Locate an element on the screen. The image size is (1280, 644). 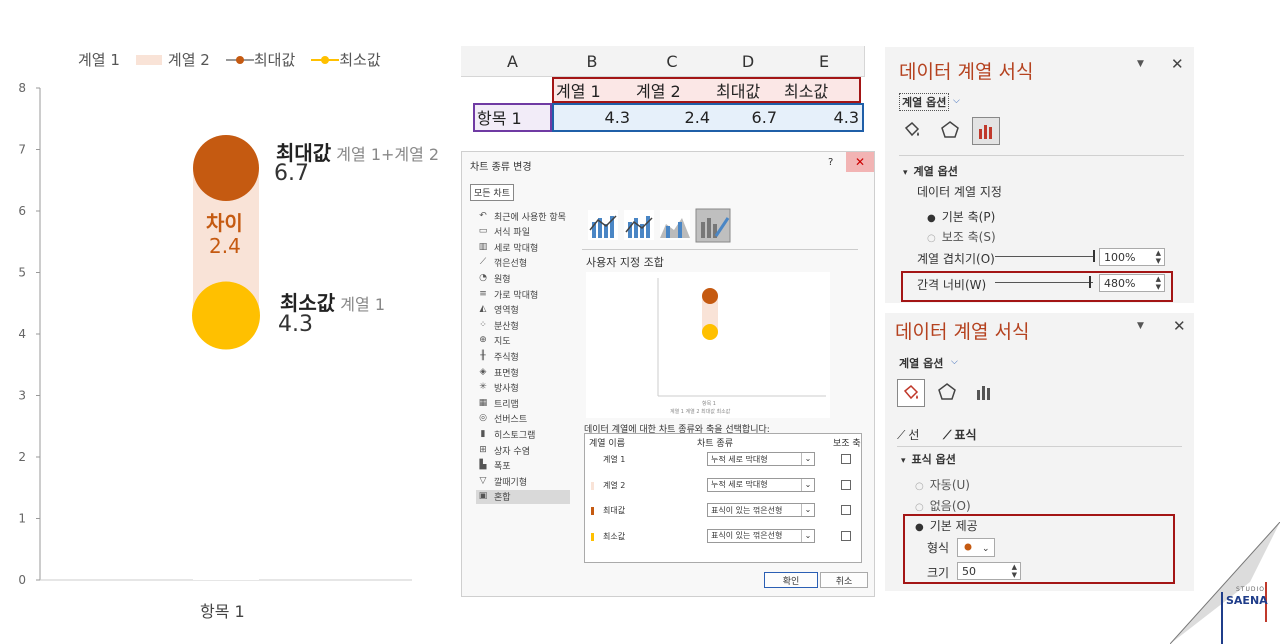
gap-width-spin: 480% ▲ ▼ is located at coordinates (1132, 283).